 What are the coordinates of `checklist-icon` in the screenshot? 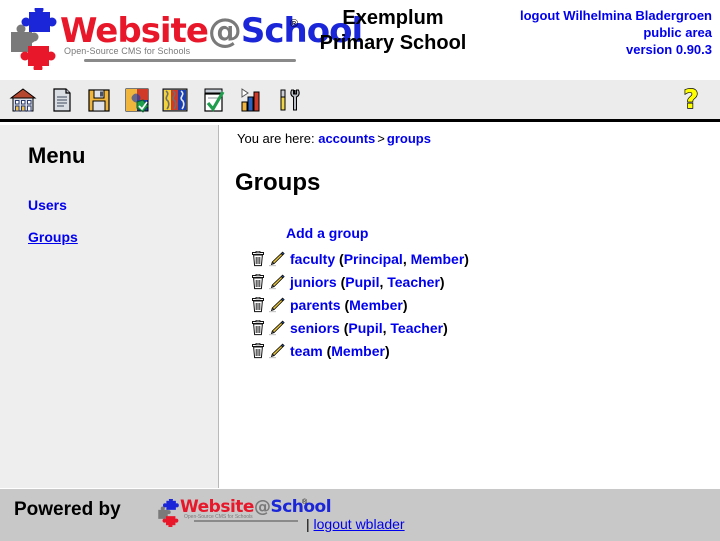 It's located at (214, 100).